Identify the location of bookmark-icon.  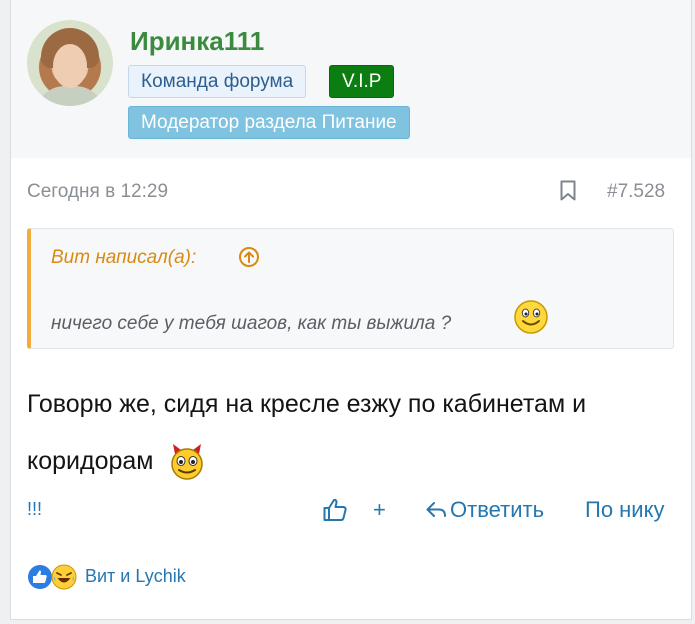
(568, 190).